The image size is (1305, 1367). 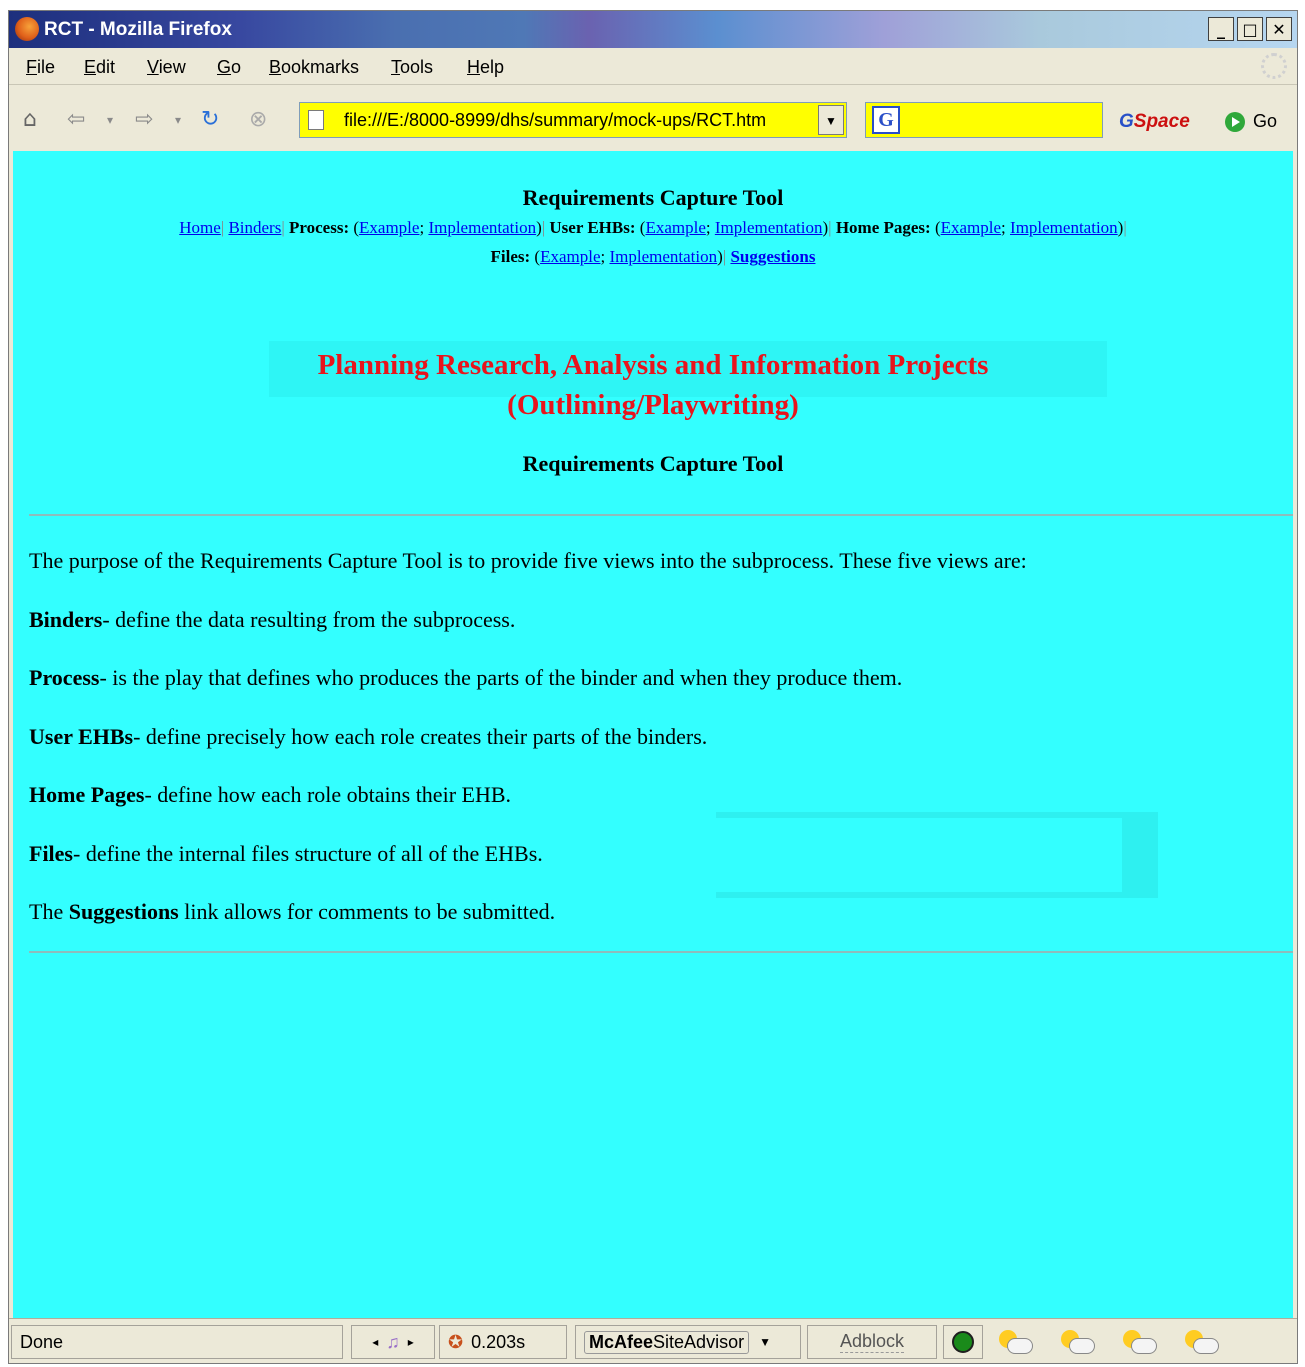 I want to click on subheading: Requirements Capture Tool, so click(x=653, y=463).